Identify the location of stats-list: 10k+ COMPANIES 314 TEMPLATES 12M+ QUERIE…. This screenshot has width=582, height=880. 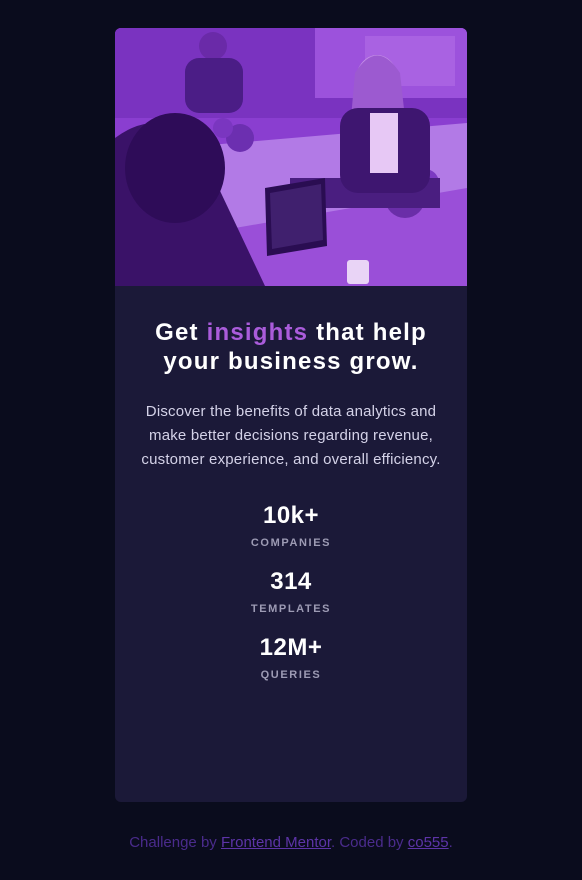
(291, 592).